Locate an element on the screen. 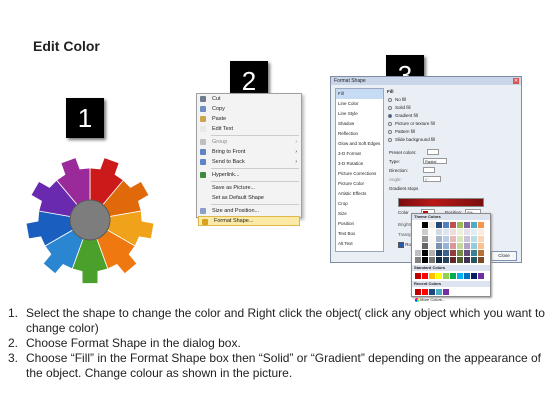 Image resolution: width=560 pixels, height=420 pixels. category-item: Reflection is located at coordinates (359, 134).